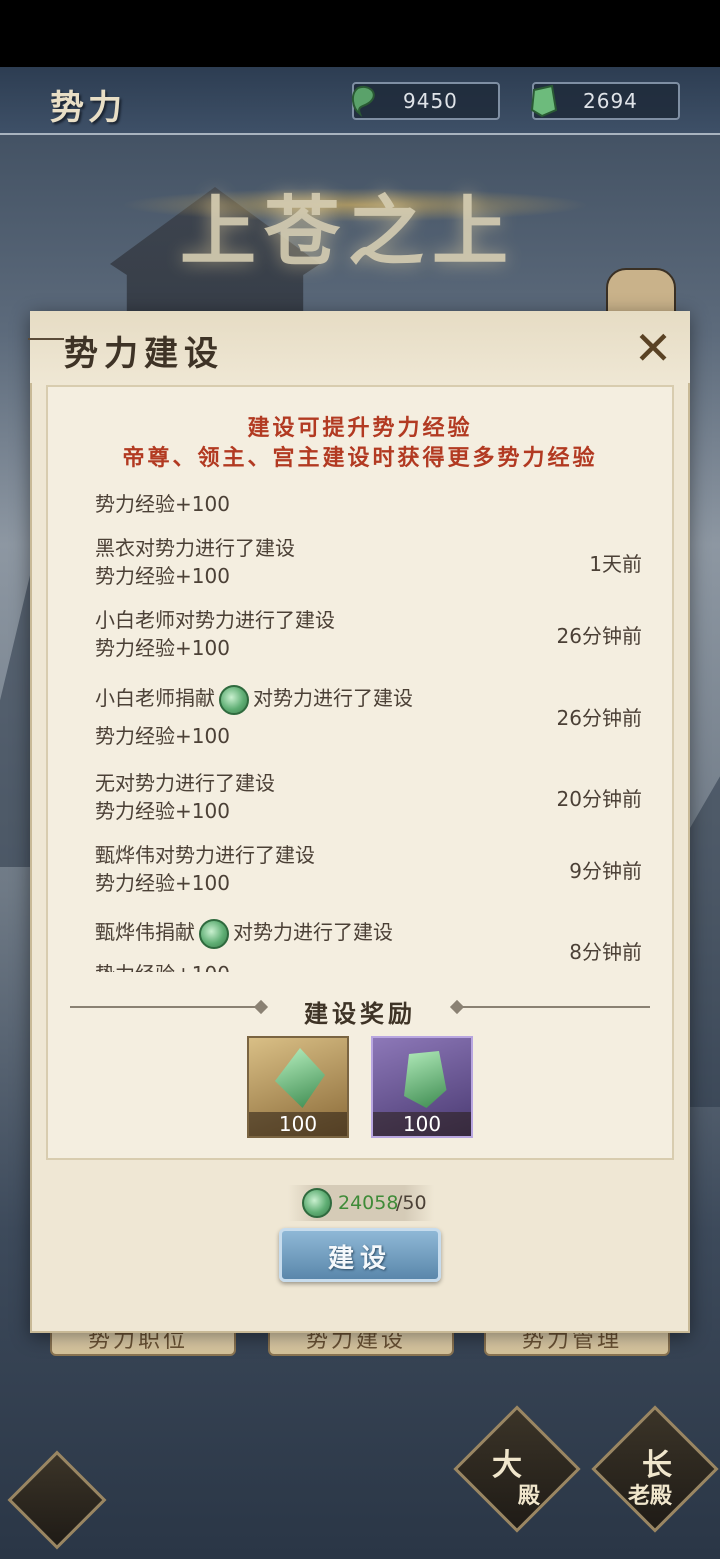 The image size is (720, 1559). I want to click on build-button-label: 建设, so click(359, 1259).